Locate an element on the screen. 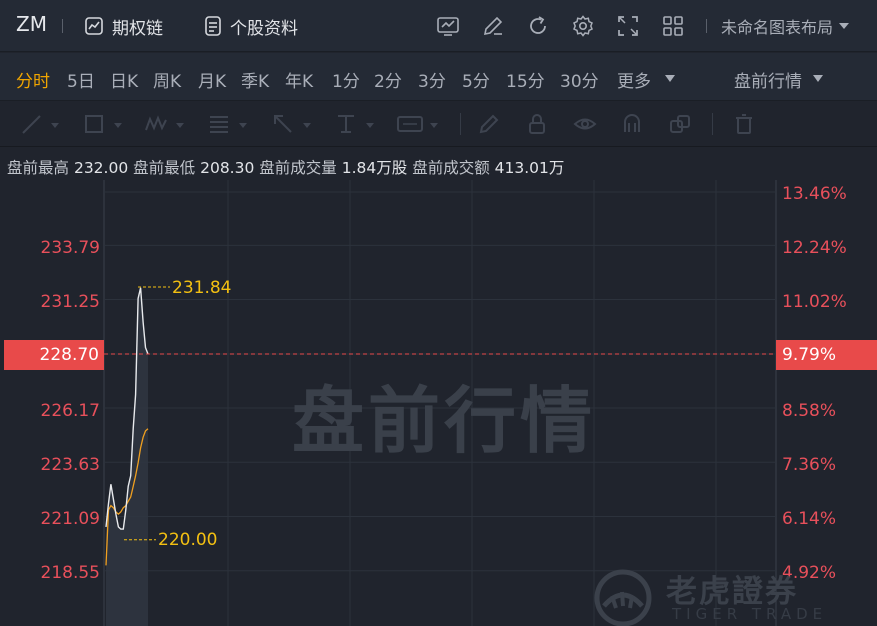 This screenshot has width=877, height=626. rectangle-tool-icon is located at coordinates (94, 124).